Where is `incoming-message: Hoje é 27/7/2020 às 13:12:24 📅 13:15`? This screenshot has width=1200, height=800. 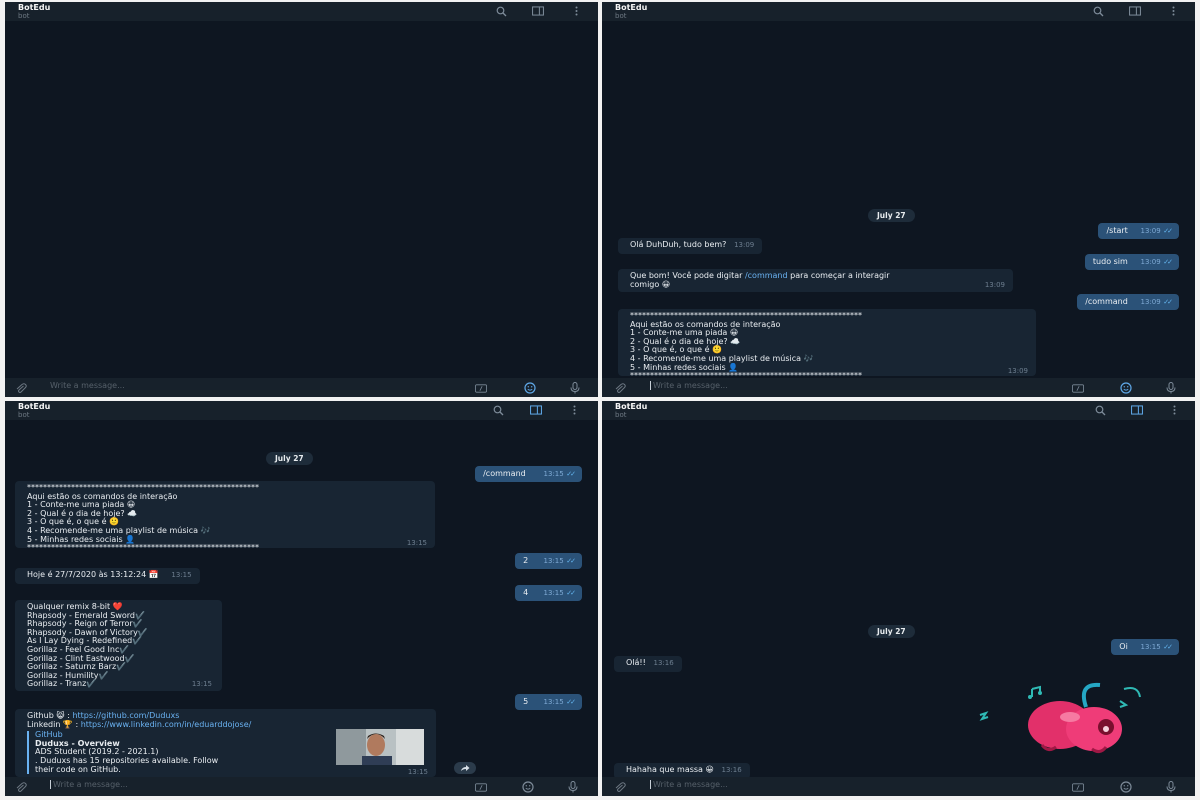 incoming-message: Hoje é 27/7/2020 às 13:12:24 📅 13:15 is located at coordinates (107, 576).